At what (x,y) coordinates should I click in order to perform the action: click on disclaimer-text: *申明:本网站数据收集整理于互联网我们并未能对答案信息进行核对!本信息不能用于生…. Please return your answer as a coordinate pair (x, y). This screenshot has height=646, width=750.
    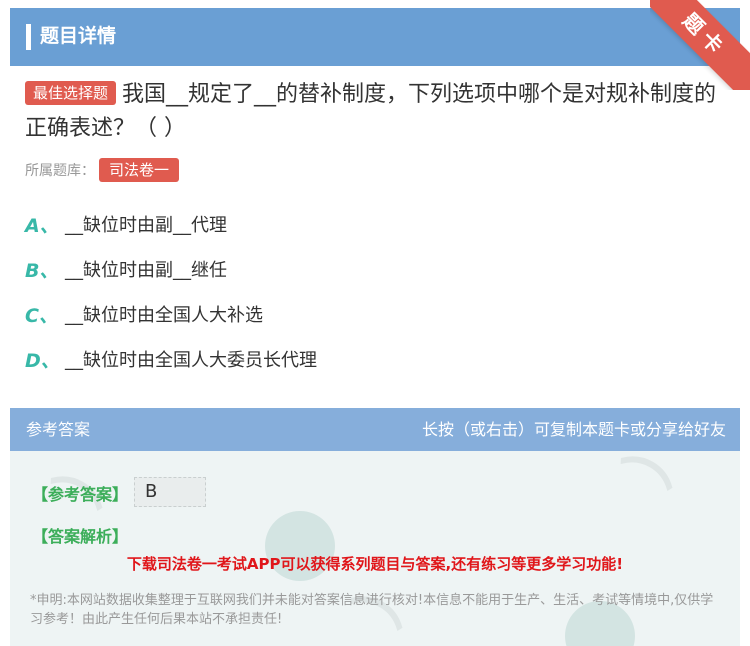
    Looking at the image, I should click on (372, 610).